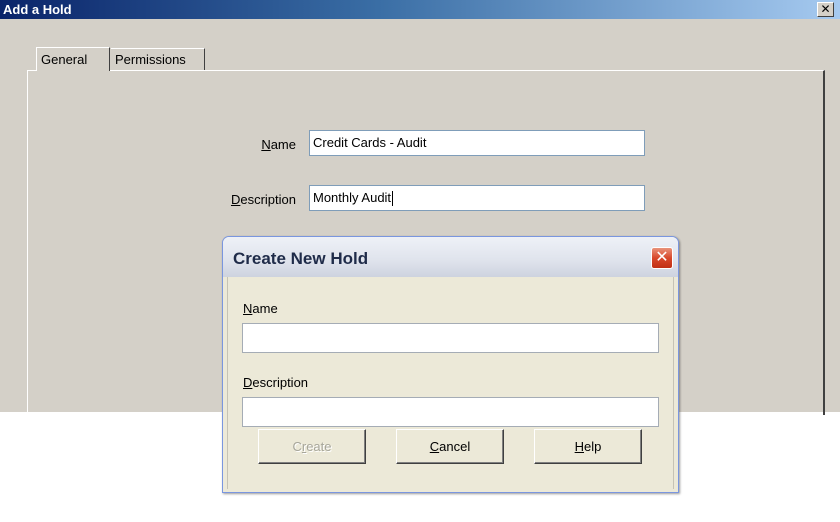 This screenshot has height=522, width=840. I want to click on create-button-label: Create, so click(312, 446).